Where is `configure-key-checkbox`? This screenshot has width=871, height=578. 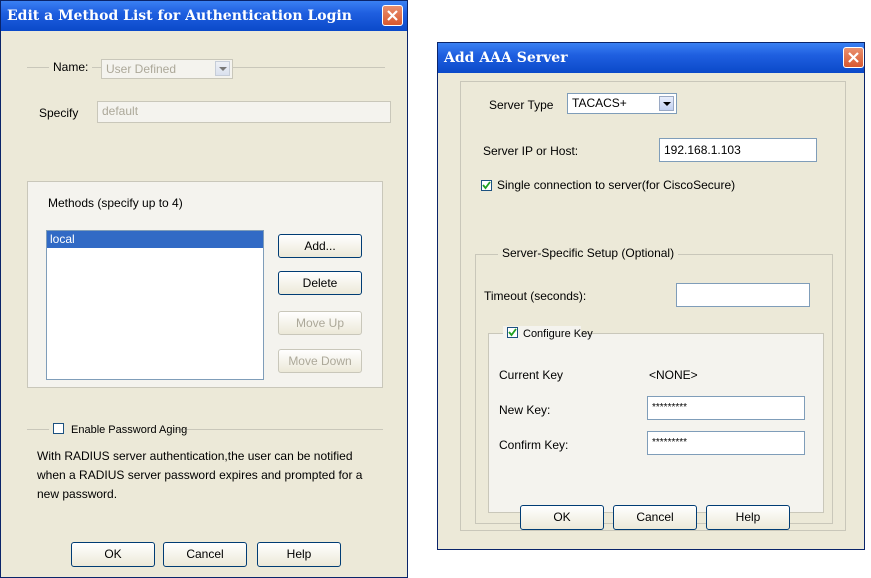
configure-key-checkbox is located at coordinates (512, 332).